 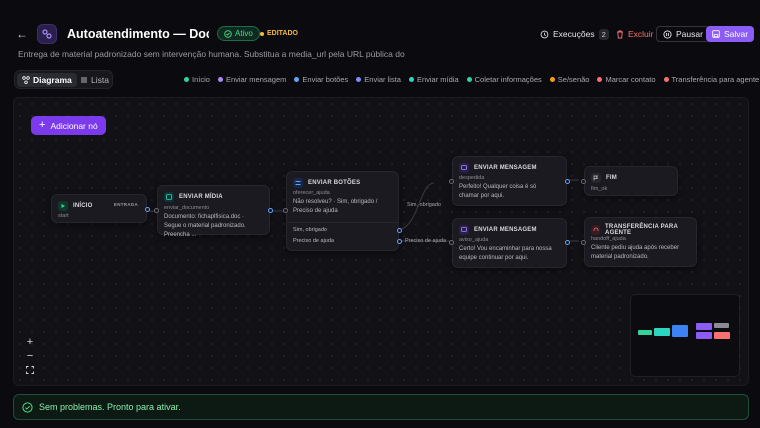 I want to click on pause-icon, so click(x=667, y=34).